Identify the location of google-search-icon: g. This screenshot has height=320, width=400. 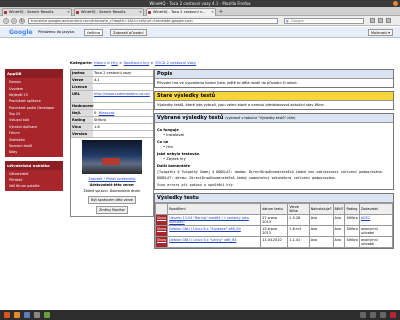
(287, 21).